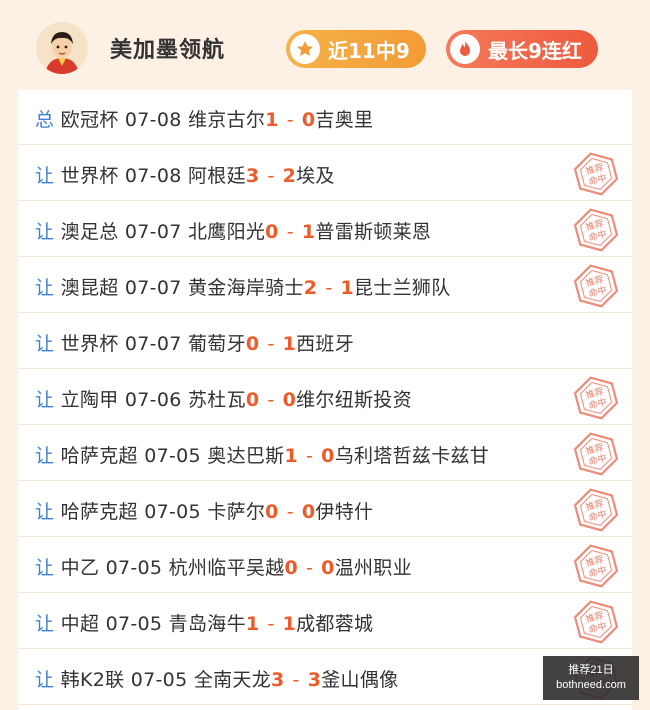 The width and height of the screenshot is (650, 710). I want to click on away-team: 埃及, so click(315, 176).